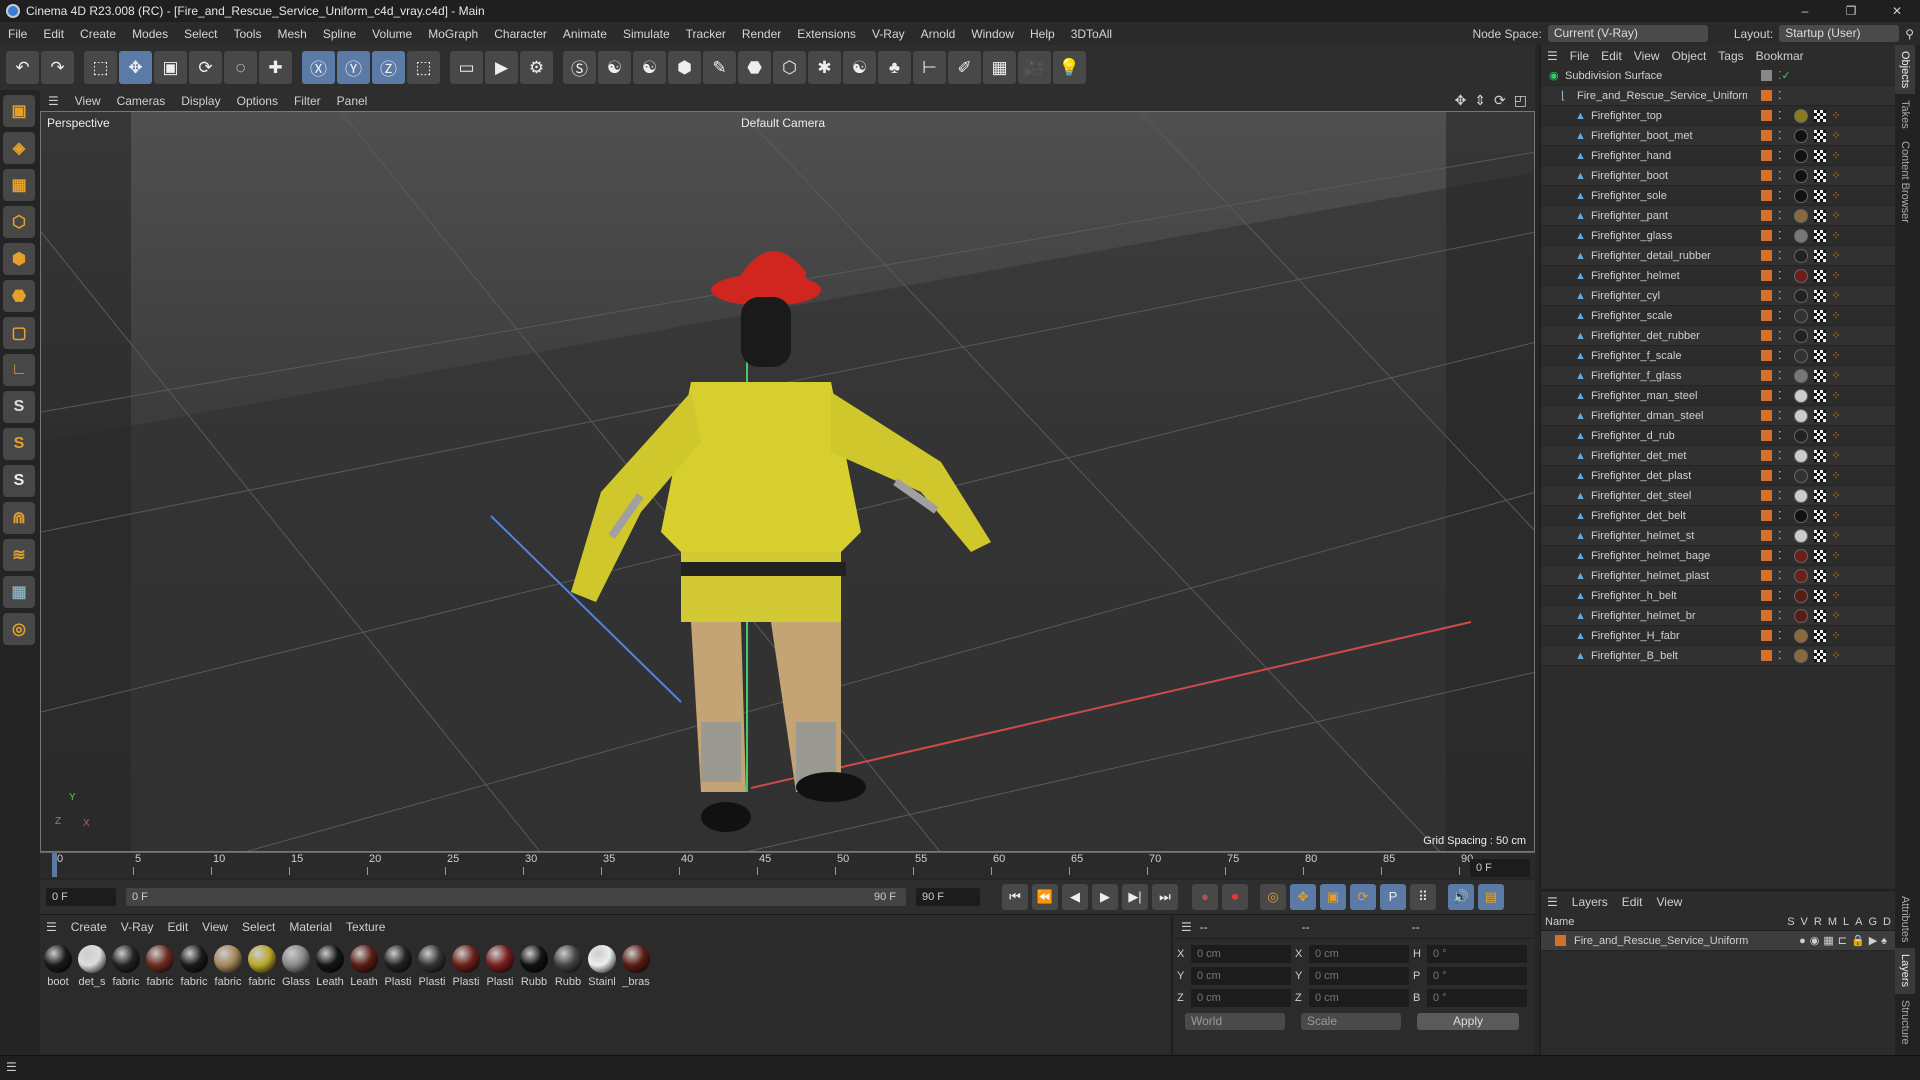 Image resolution: width=1920 pixels, height=1080 pixels. Describe the element at coordinates (585, 34) in the screenshot. I see `menu-animate: Animate` at that location.